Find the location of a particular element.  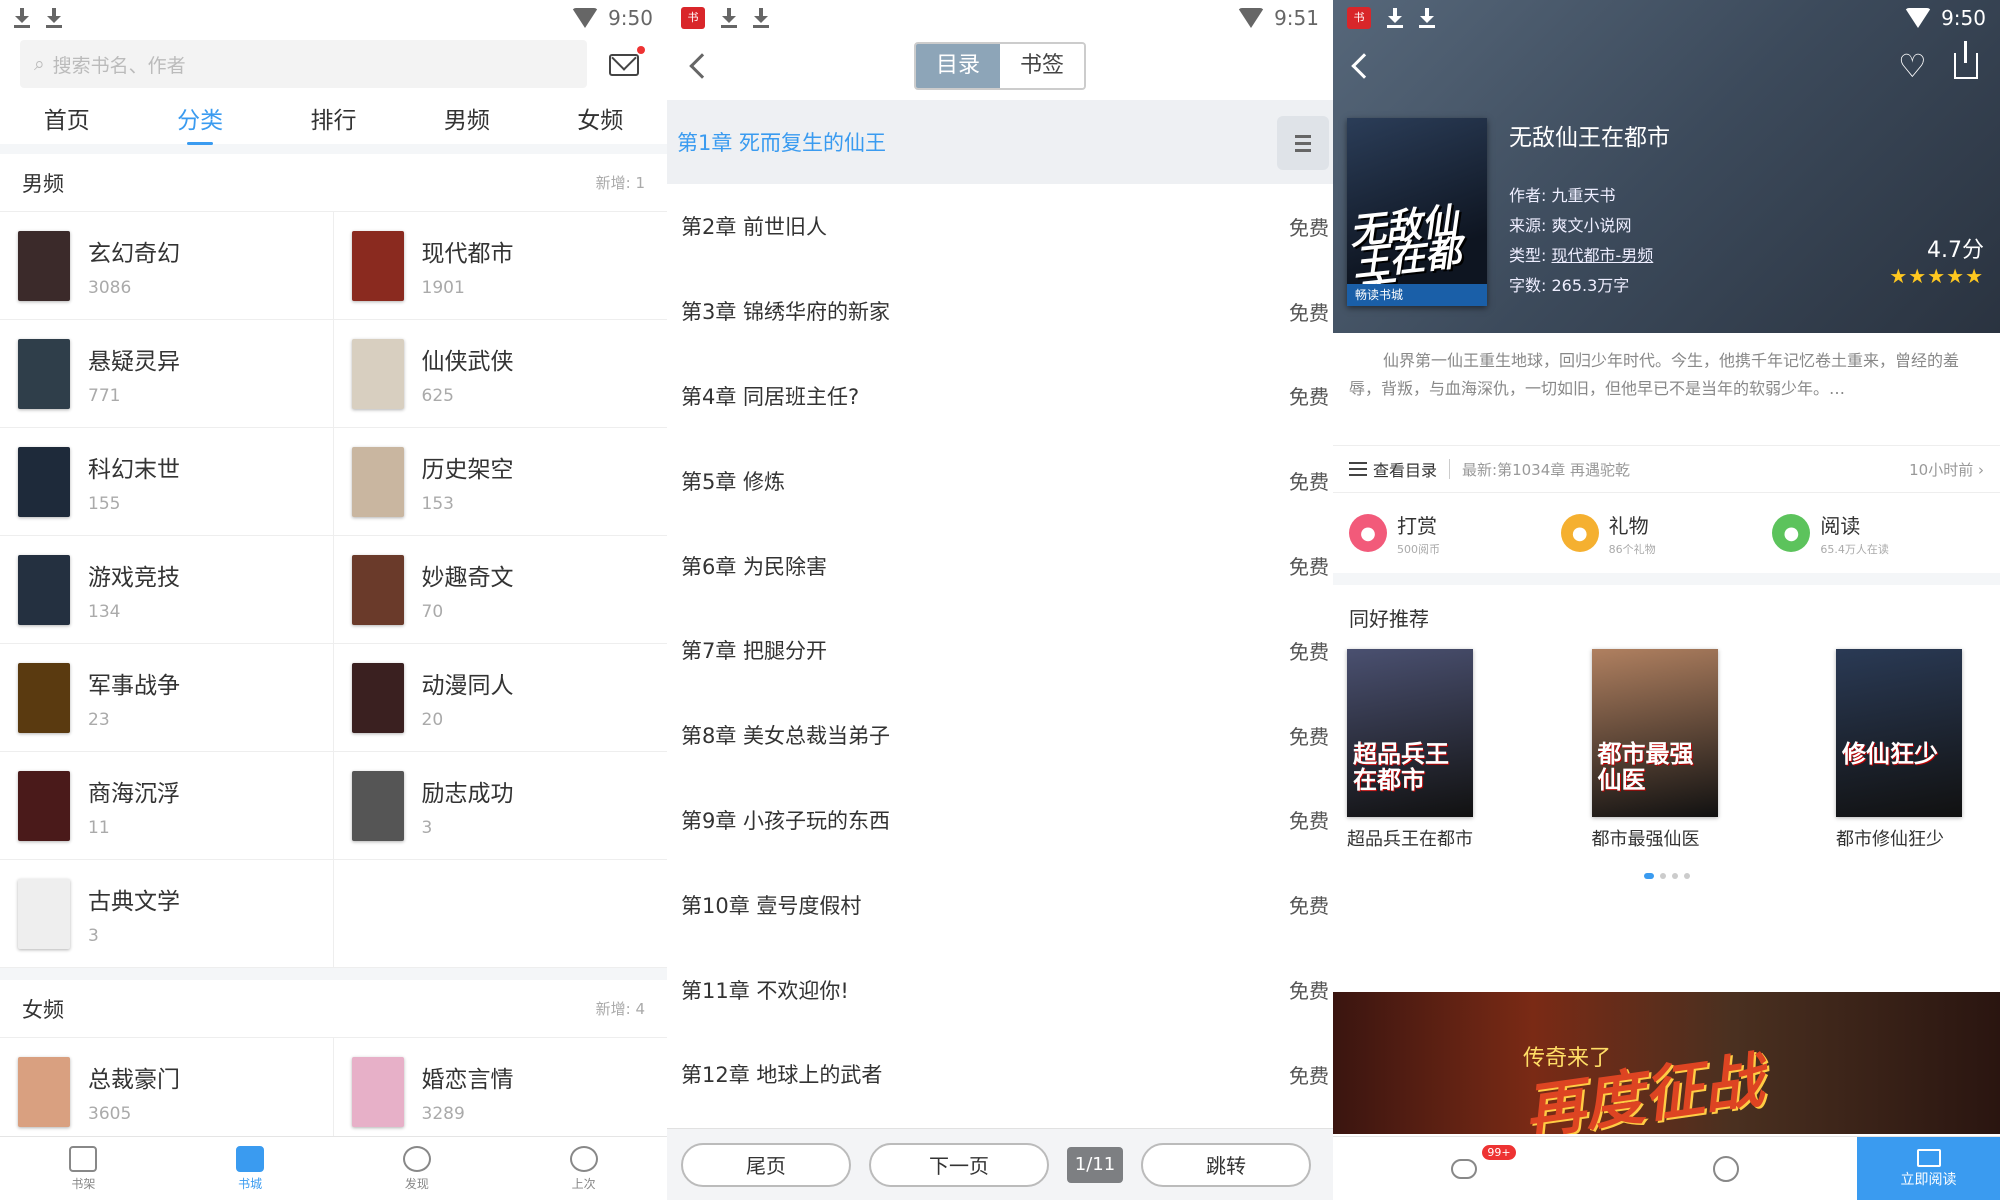

read-now-button: 立即阅读 is located at coordinates (1928, 1168).